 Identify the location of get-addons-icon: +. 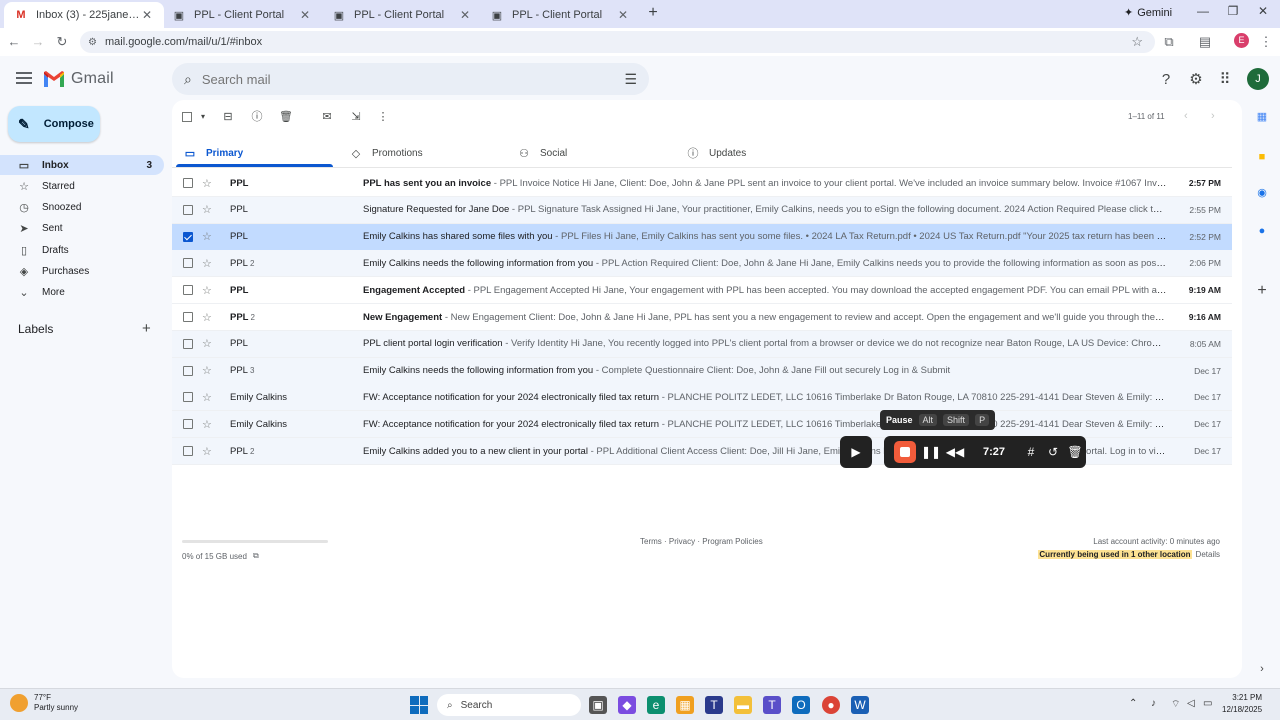
(1262, 291).